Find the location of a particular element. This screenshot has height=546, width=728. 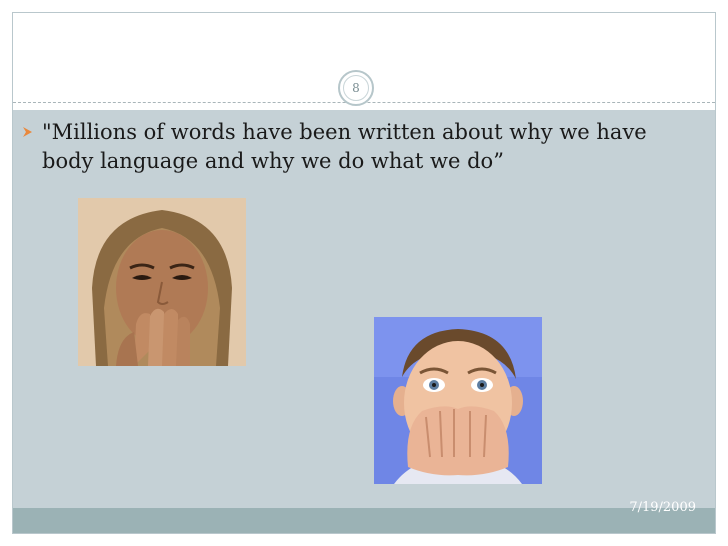

footer-date: 7/19/2009 is located at coordinates (662, 507).